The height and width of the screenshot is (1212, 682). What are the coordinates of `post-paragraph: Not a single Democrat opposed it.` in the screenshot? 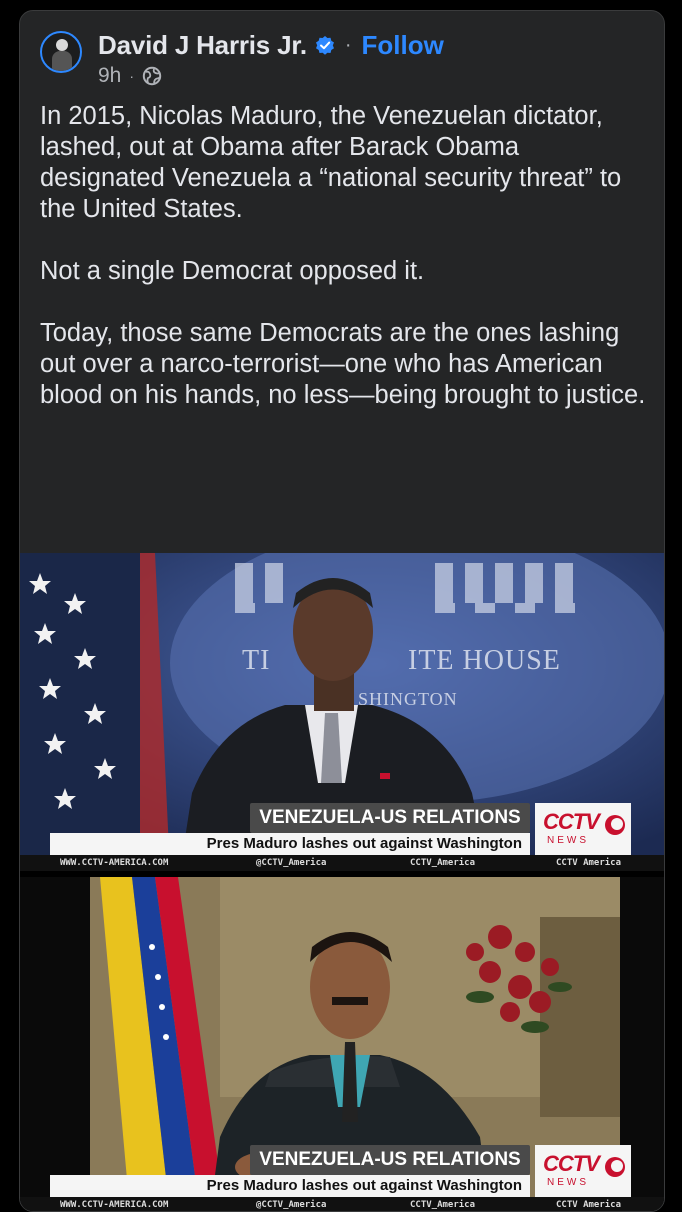 It's located at (232, 271).